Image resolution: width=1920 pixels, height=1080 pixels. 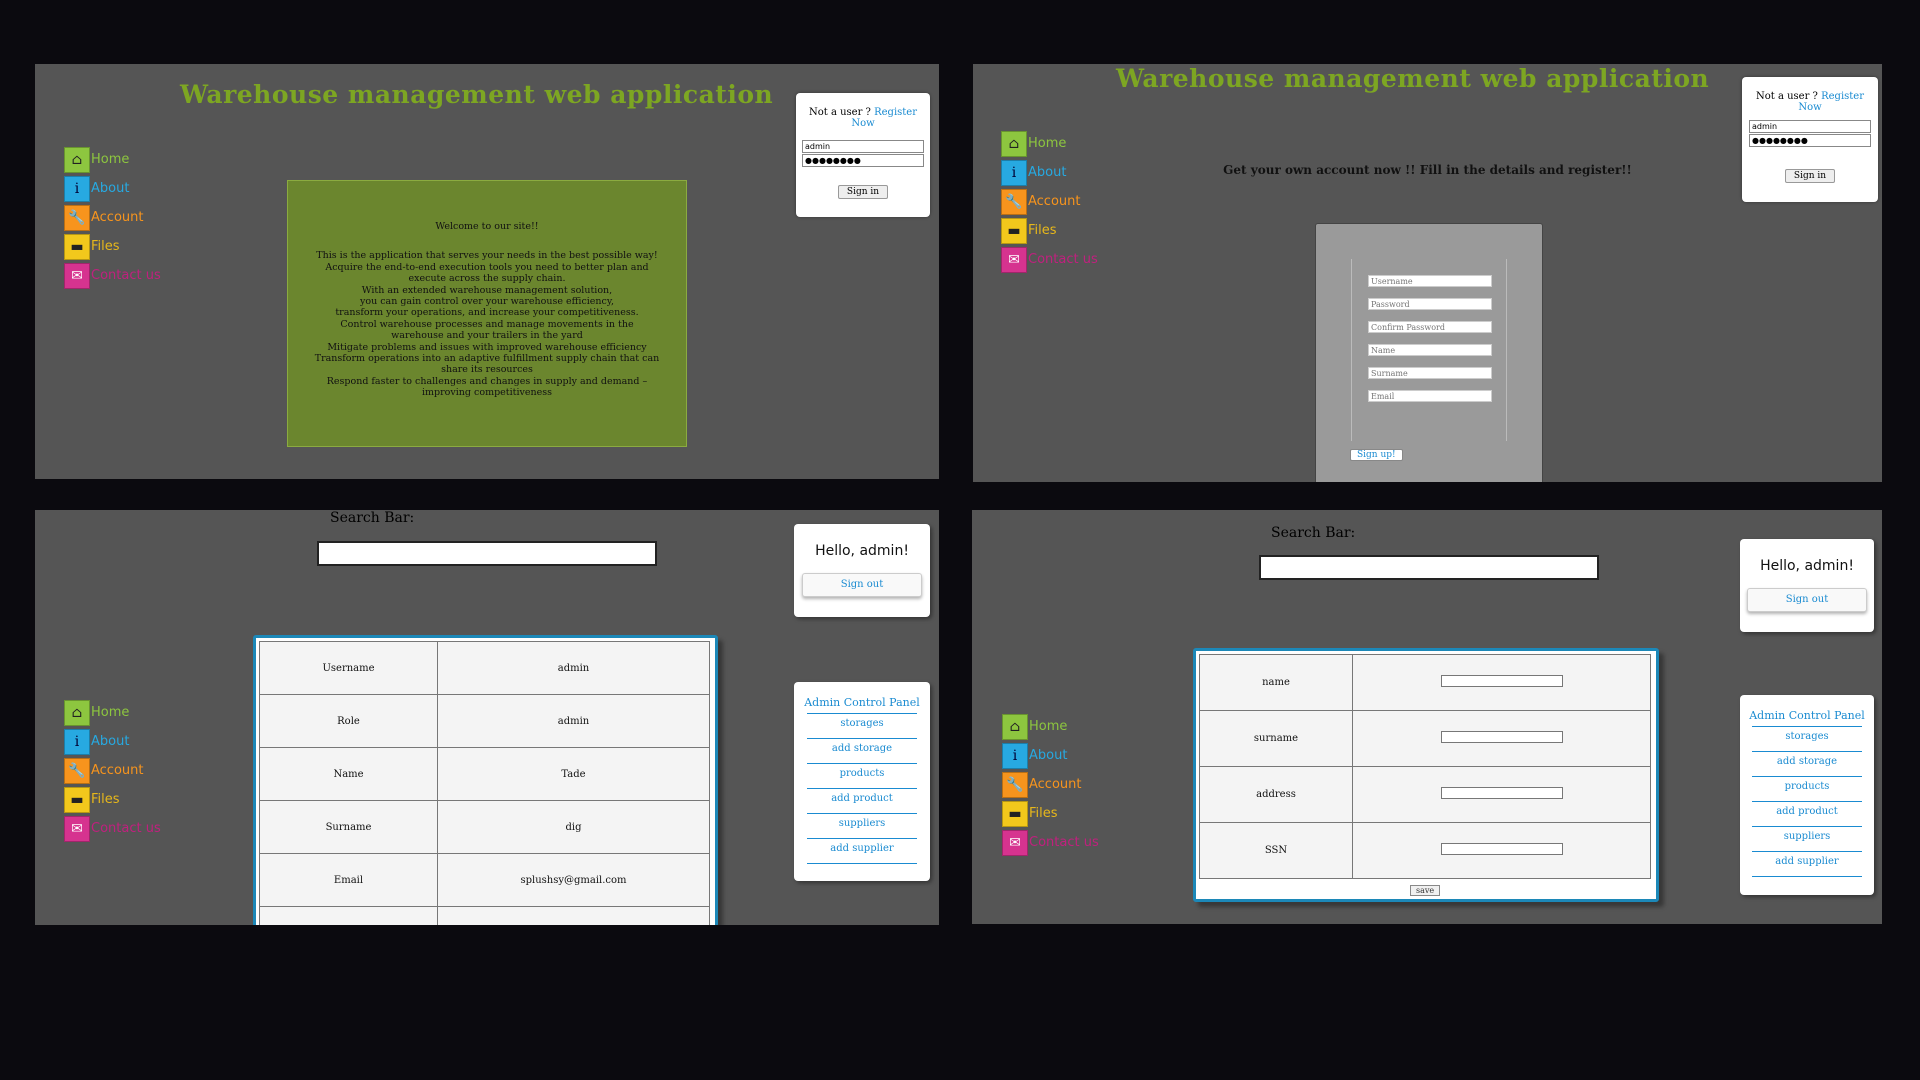 What do you see at coordinates (862, 551) in the screenshot?
I see `greeting: Hello, admin!` at bounding box center [862, 551].